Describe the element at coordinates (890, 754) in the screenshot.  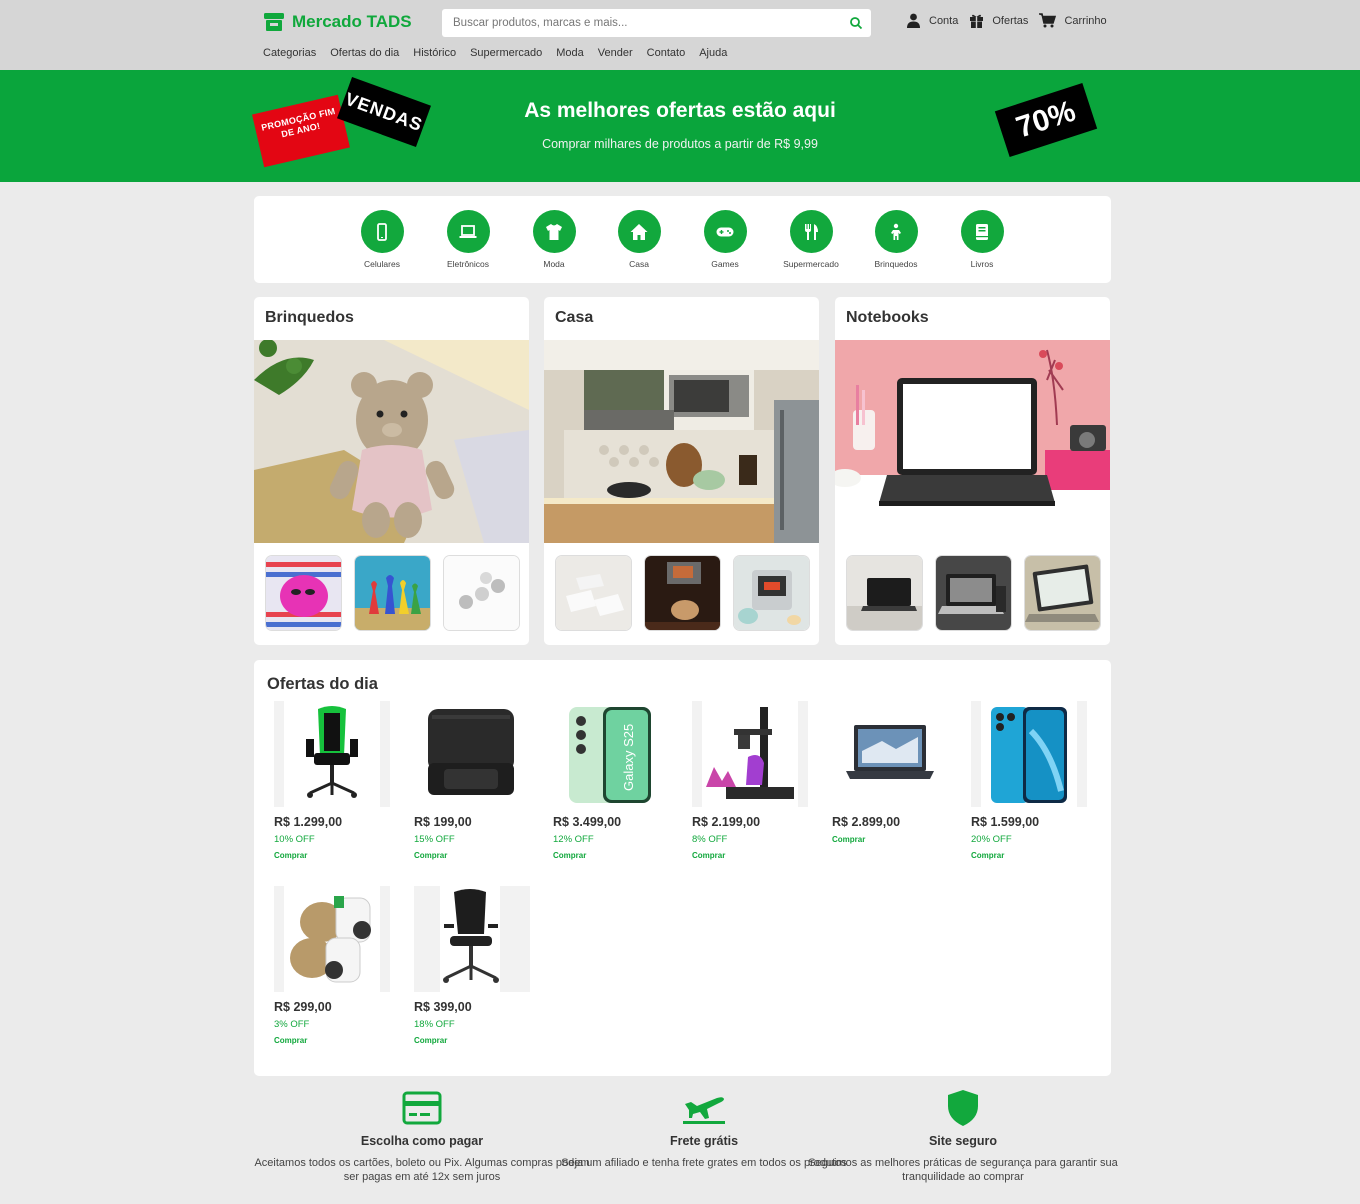
I see `product-image-notebook` at that location.